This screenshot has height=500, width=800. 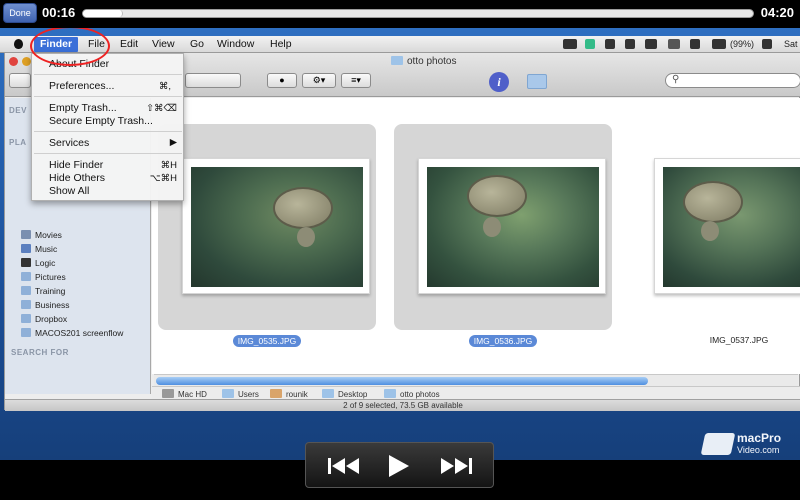 I want to click on macprovideo-logo: macPro Video.com, so click(x=747, y=443).